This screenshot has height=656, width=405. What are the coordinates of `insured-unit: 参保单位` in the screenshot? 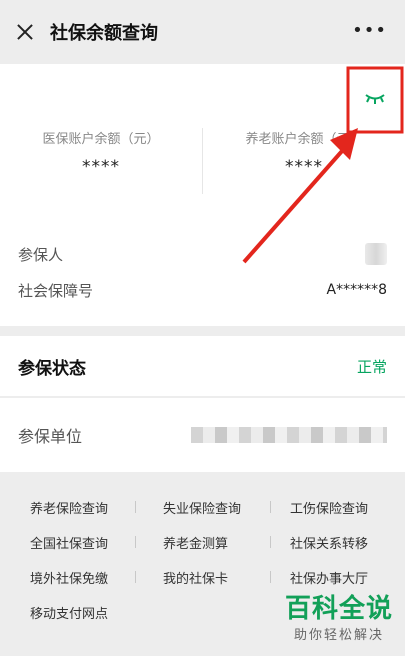 It's located at (202, 435).